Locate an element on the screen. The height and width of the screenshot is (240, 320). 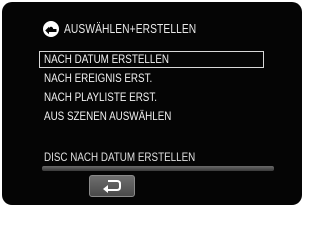
description-text: DISC NACH DATUM ERSTELLEN is located at coordinates (120, 157).